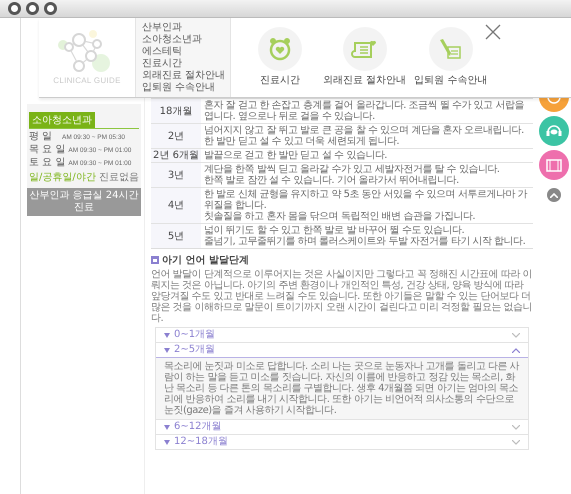 The image size is (571, 494). I want to click on milestone-text: 한쪽 발로 잠깐 설 수 있습니다. 기어 올라가서 뛰어내립니다., so click(332, 180).